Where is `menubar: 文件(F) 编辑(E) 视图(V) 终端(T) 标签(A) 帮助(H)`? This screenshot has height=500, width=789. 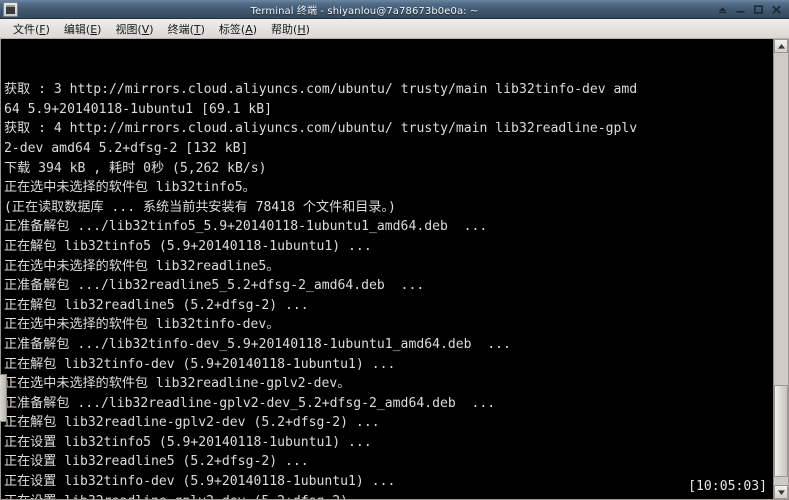
menubar: 文件(F) 编辑(E) 视图(V) 终端(T) 标签(A) 帮助(H) is located at coordinates (394, 29).